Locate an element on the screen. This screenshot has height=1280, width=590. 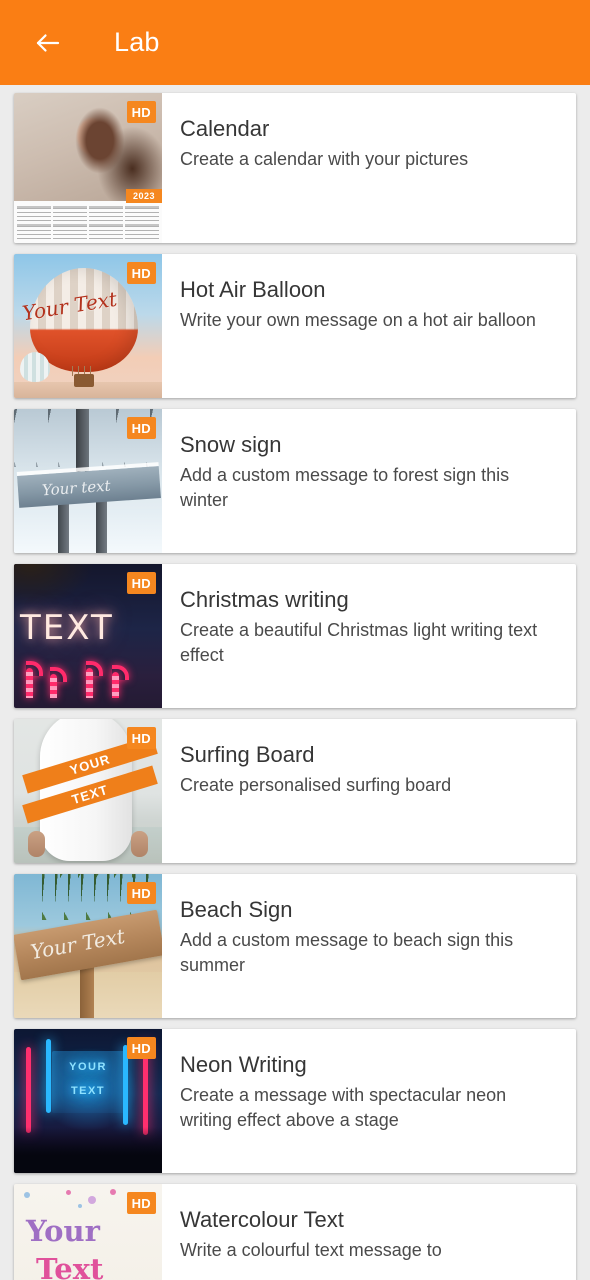
surfing-board-thumbnail: YOUR TEXT HD is located at coordinates (88, 791).